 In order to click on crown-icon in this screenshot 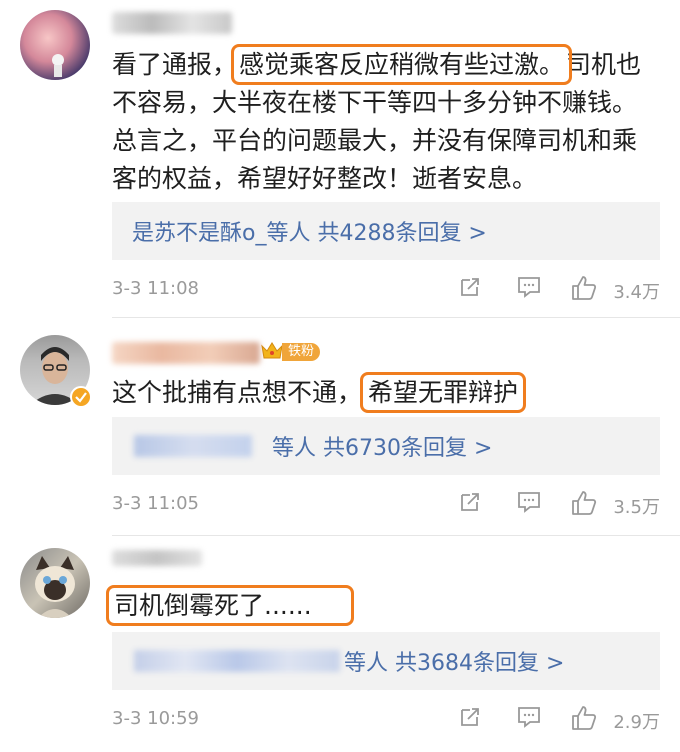, I will do `click(272, 350)`.